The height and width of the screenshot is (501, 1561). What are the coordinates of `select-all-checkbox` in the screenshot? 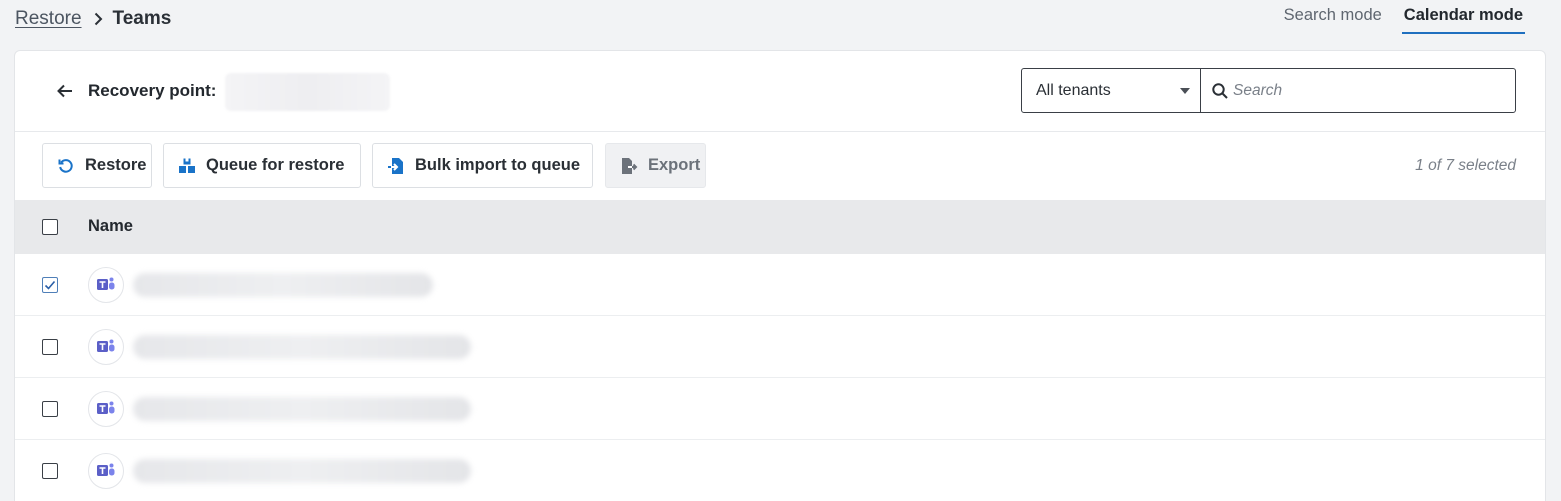 It's located at (50, 227).